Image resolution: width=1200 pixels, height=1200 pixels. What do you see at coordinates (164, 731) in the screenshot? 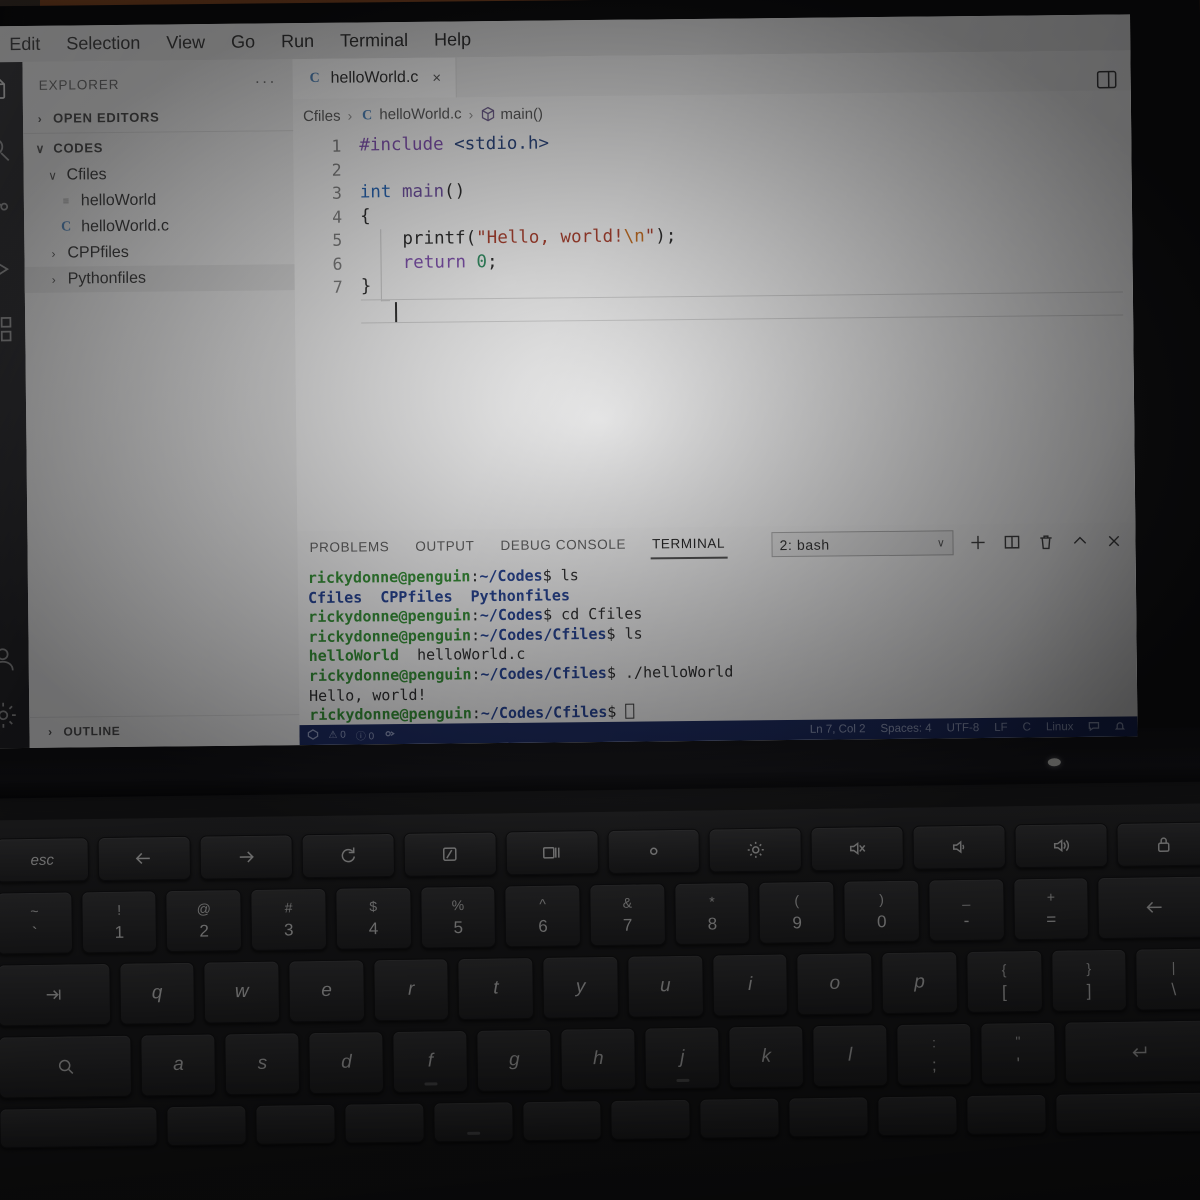
I see `outline-section: › OUTLINE` at bounding box center [164, 731].